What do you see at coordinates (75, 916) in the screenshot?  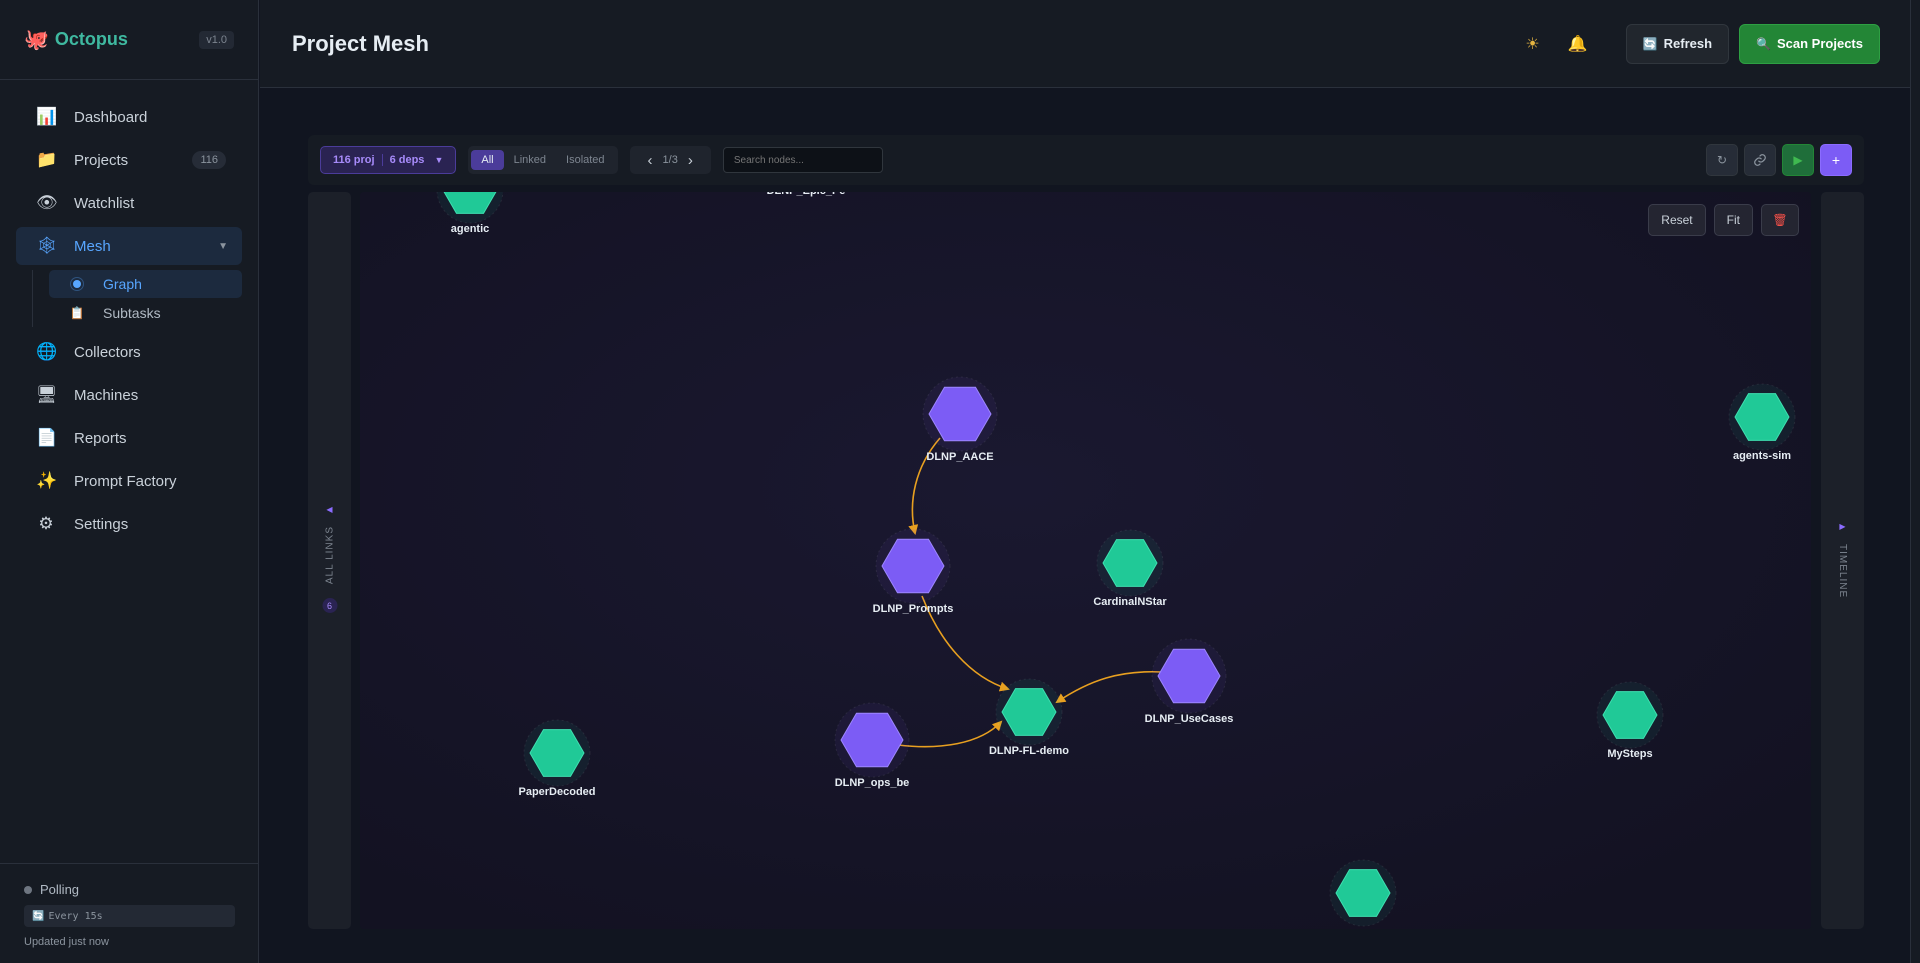 I see `polling-interval-value: Every 15s` at bounding box center [75, 916].